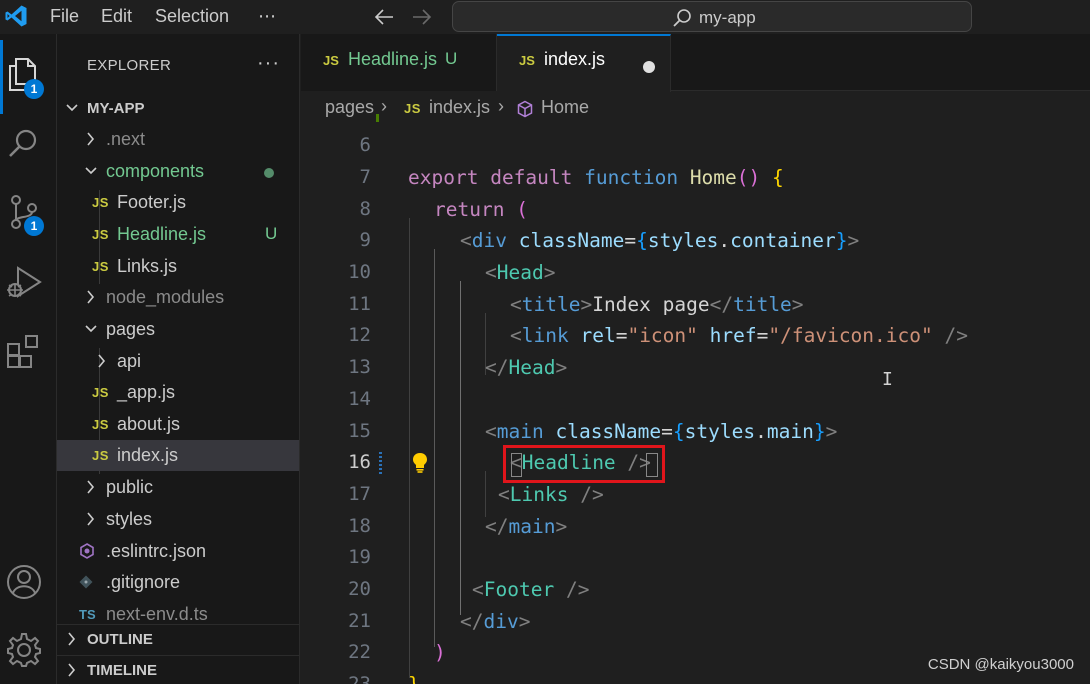 The image size is (1090, 684). What do you see at coordinates (414, 678) in the screenshot?
I see `code-line-23: }` at bounding box center [414, 678].